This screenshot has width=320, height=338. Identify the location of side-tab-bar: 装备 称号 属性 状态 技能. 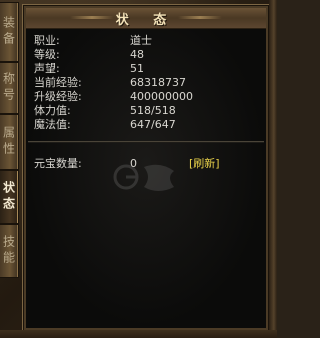
(10, 169).